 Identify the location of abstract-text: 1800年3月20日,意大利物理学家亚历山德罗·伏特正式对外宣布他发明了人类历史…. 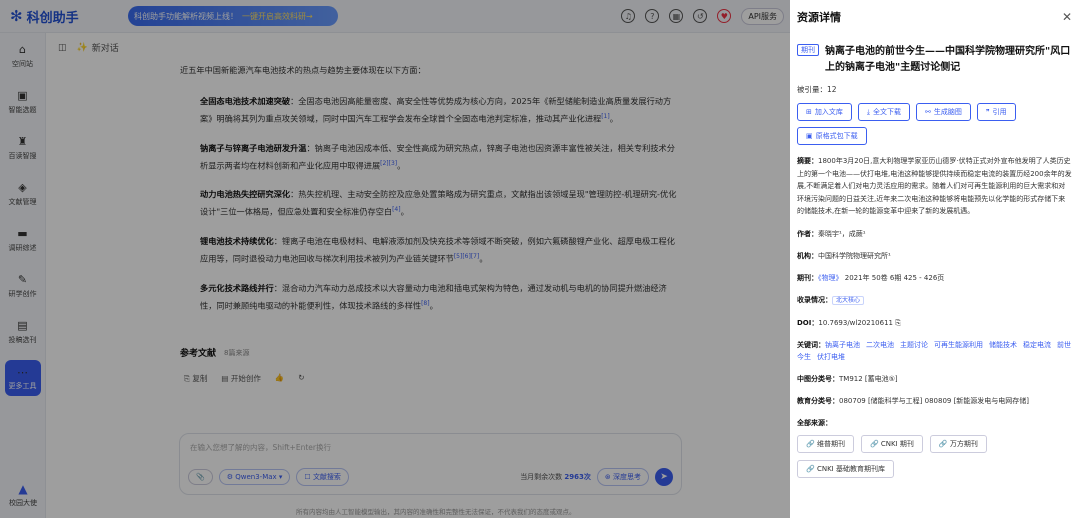
(934, 186).